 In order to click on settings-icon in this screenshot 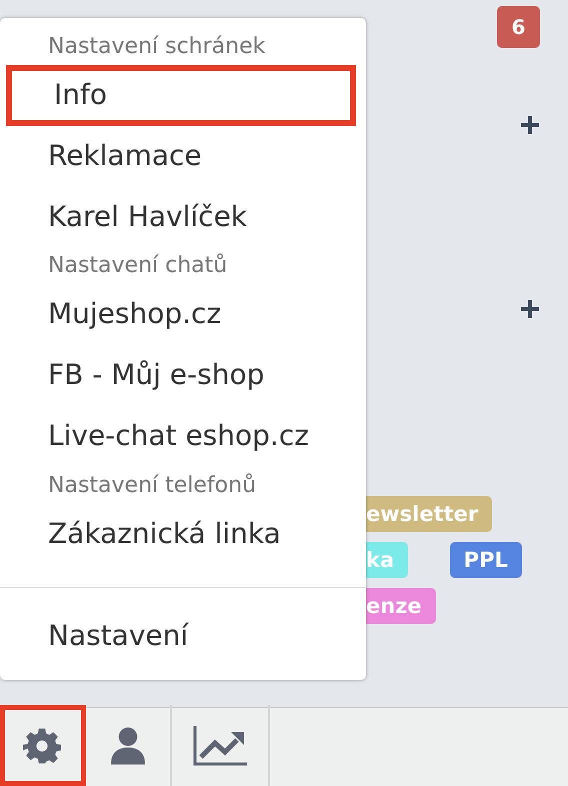, I will do `click(42, 745)`.